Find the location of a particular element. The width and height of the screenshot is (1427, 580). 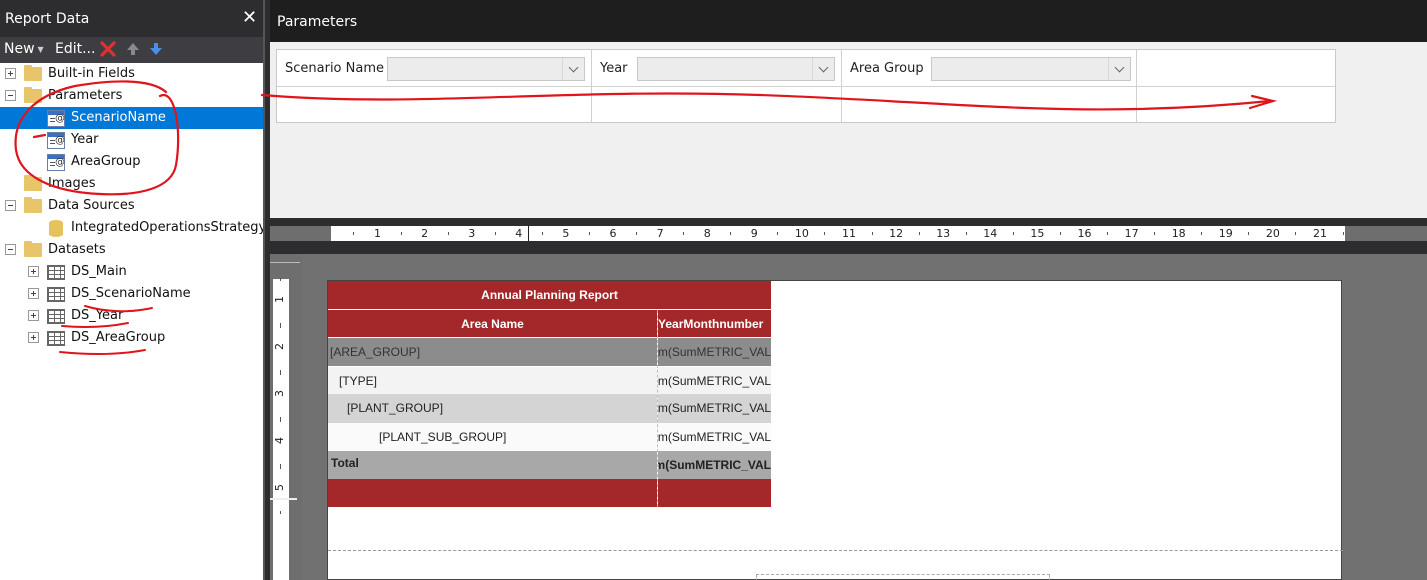

tree-item-dataset-ds-year: DS_Year is located at coordinates (131, 316).